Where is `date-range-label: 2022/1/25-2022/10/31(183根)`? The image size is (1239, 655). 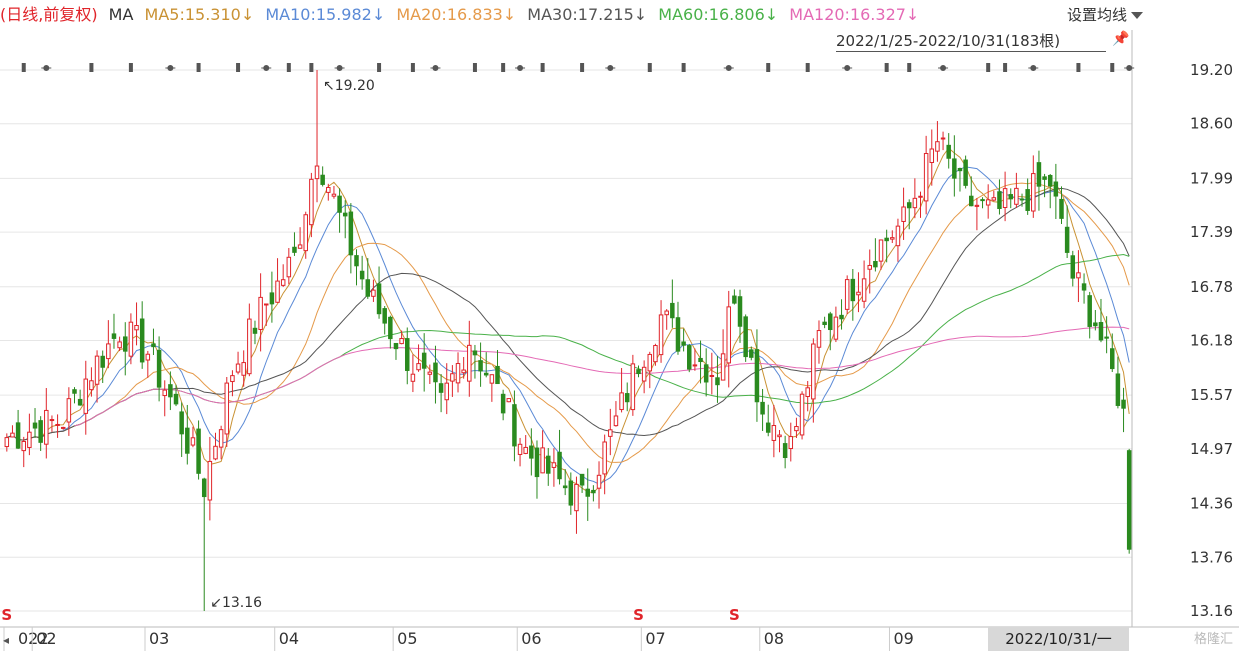
date-range-label: 2022/1/25-2022/10/31(183根) is located at coordinates (948, 40).